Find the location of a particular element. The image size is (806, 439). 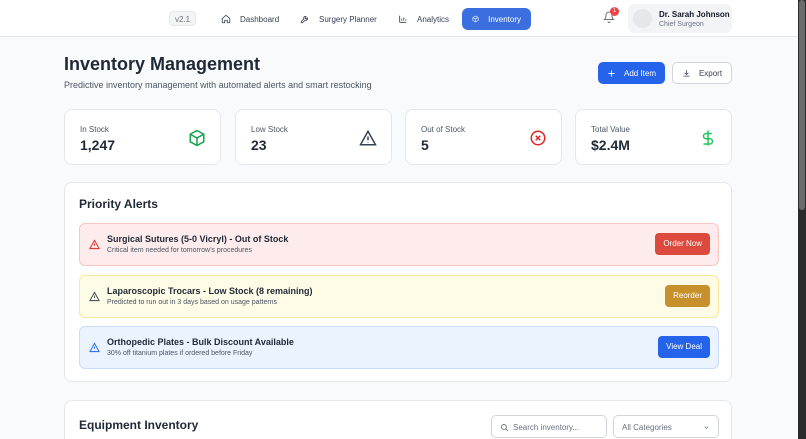

download-icon is located at coordinates (686, 72).